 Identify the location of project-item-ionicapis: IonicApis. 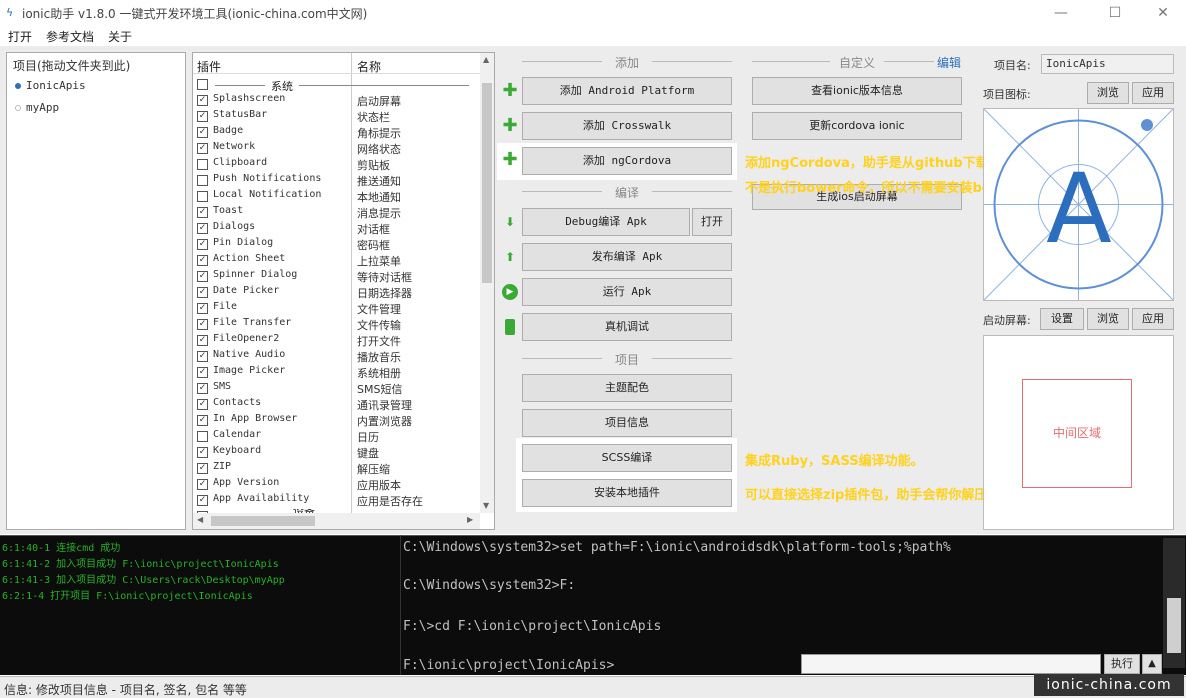
(50, 85).